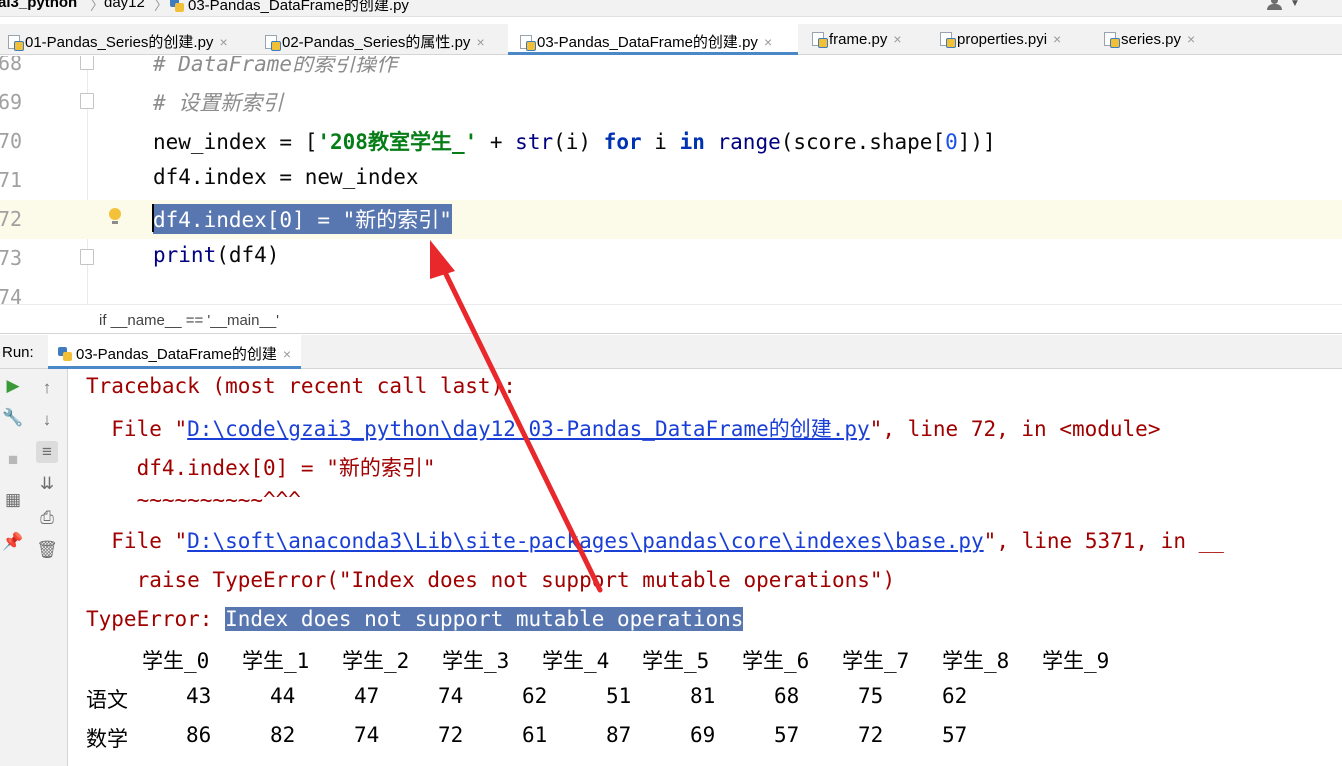 The width and height of the screenshot is (1342, 766). What do you see at coordinates (261, 468) in the screenshot?
I see `traceback-code-line: df4.index[0] = "新的索引"` at bounding box center [261, 468].